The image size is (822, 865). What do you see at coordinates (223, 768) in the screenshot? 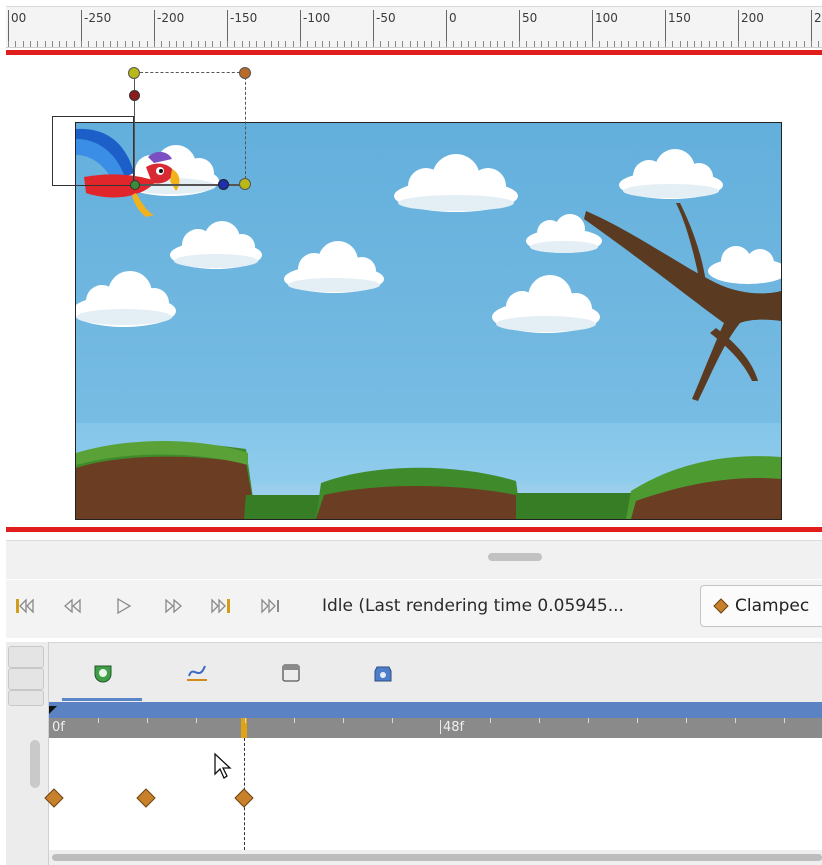
I see `mouse-cursor-icon` at bounding box center [223, 768].